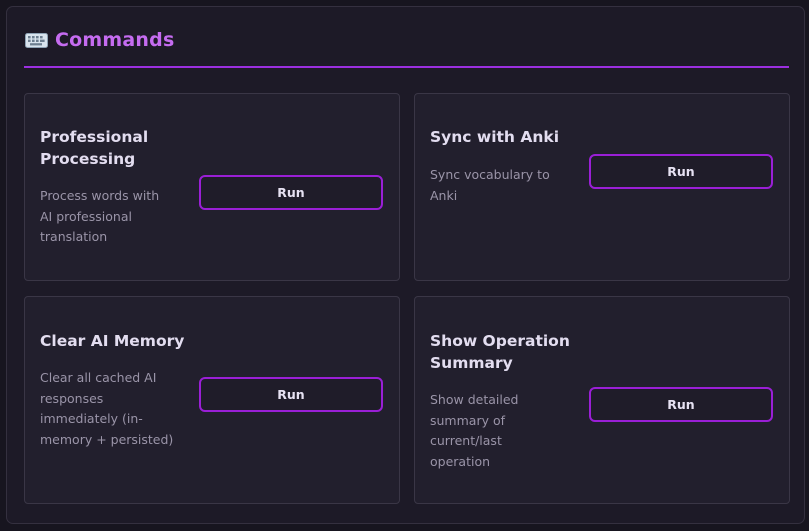 This screenshot has width=809, height=531. Describe the element at coordinates (36, 40) in the screenshot. I see `keyboard-icon` at that location.